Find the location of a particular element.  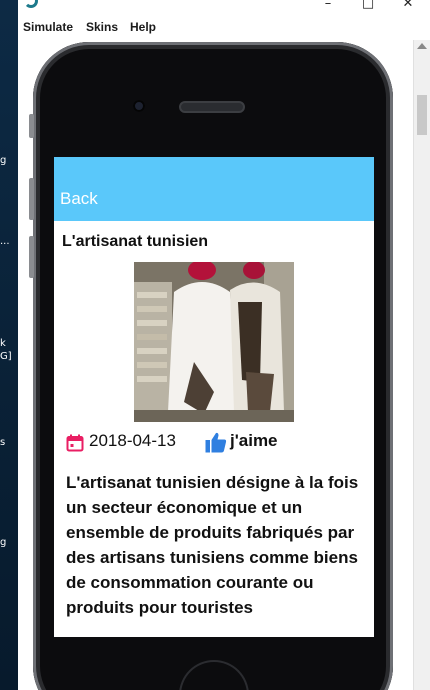

menu-skins: Skins is located at coordinates (102, 27).